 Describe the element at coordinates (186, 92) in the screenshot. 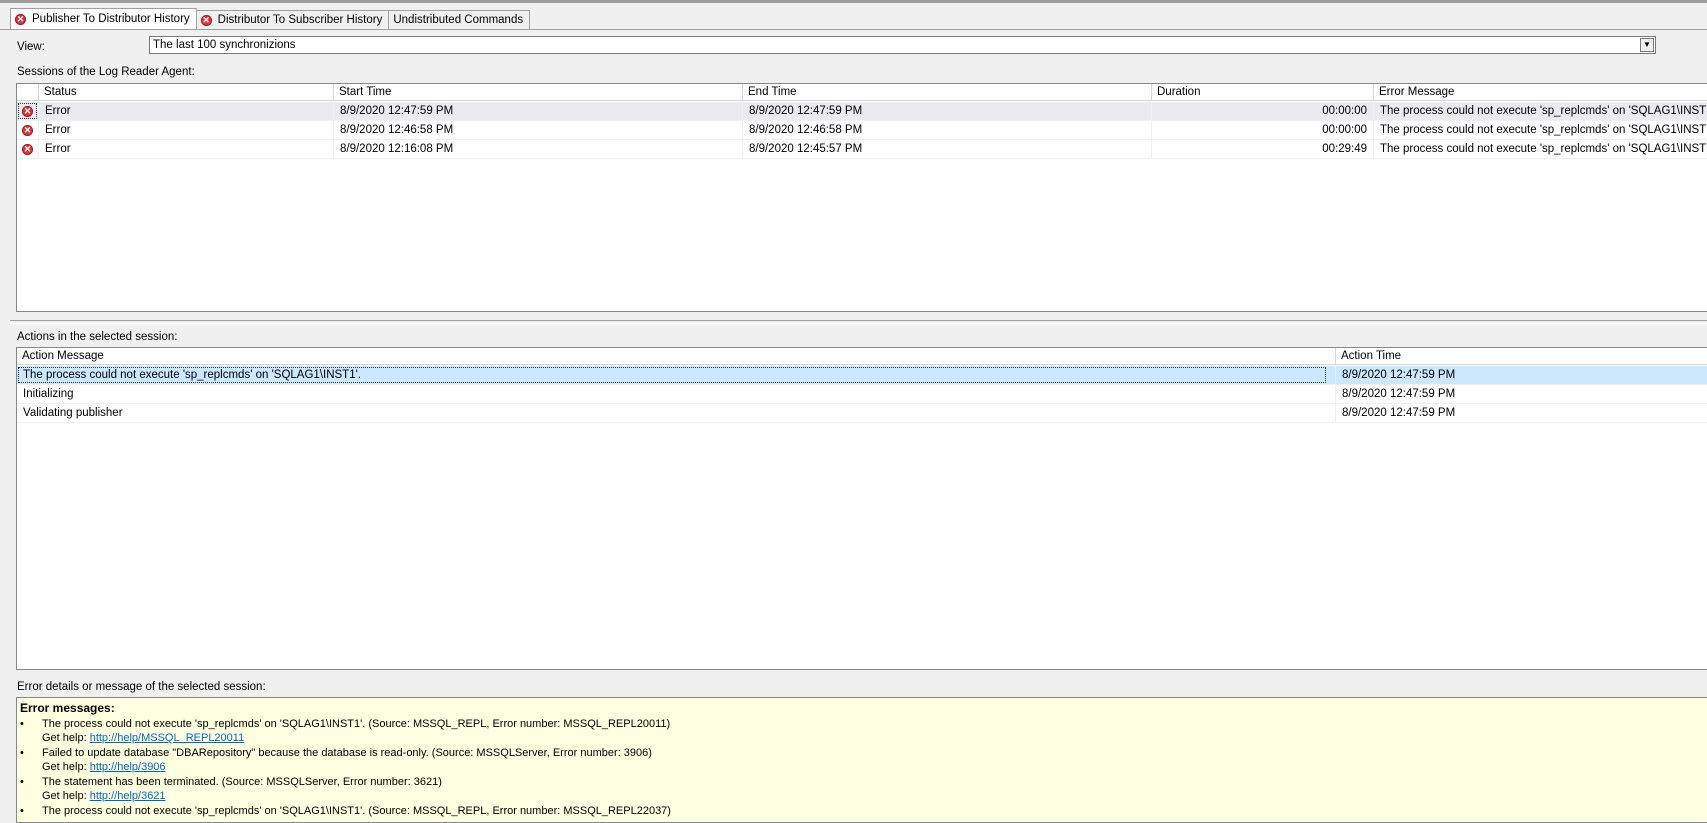

I see `column-header-status: Status` at that location.